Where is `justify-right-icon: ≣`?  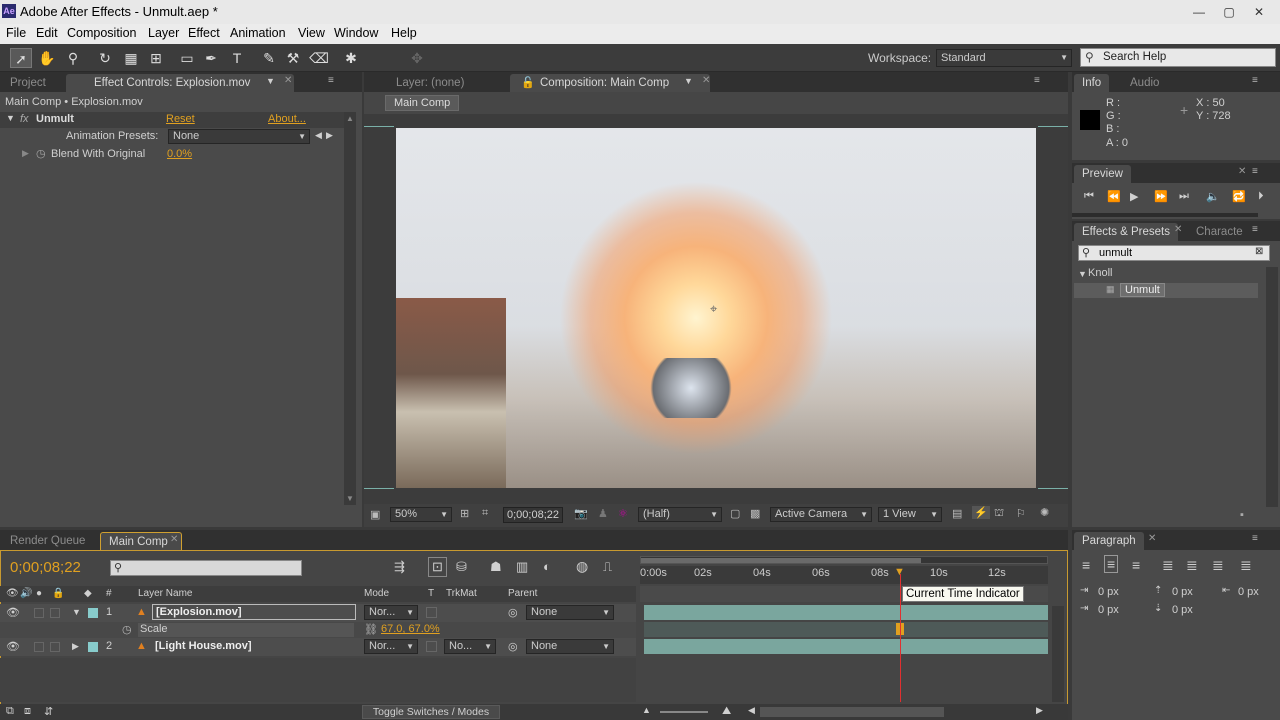 justify-right-icon: ≣ is located at coordinates (1218, 565).